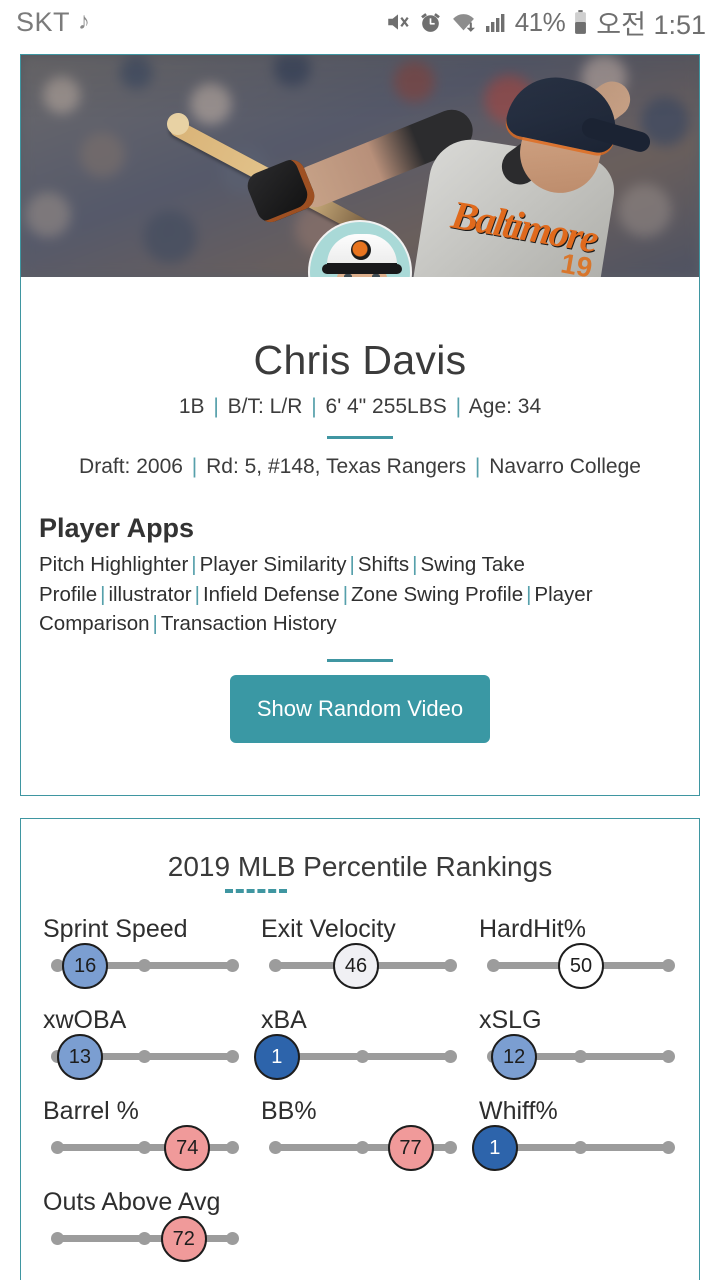 Image resolution: width=720 pixels, height=1280 pixels. Describe the element at coordinates (396, 466) in the screenshot. I see `draft-team: Texas Rangers` at that location.